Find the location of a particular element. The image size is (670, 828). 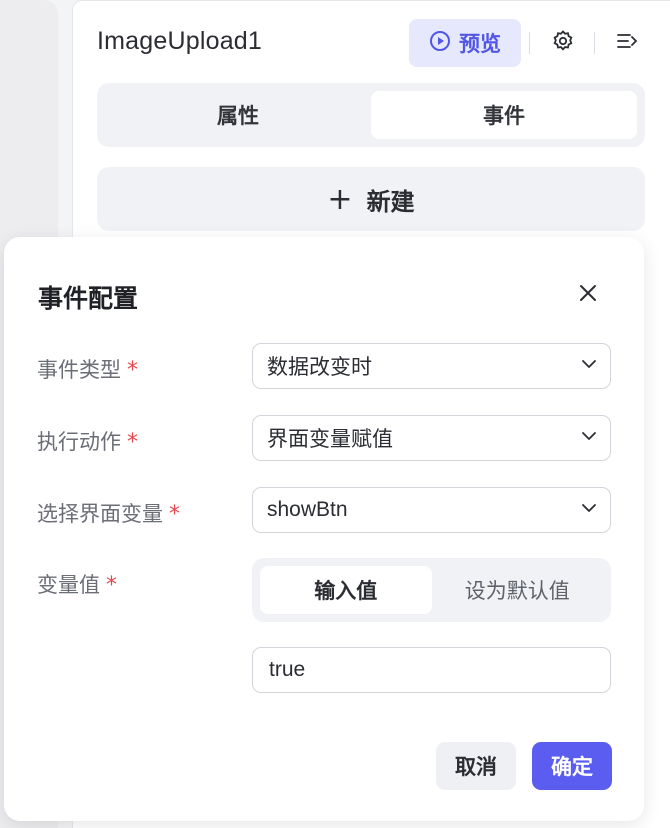

new-event-button: + 新建 is located at coordinates (371, 199).